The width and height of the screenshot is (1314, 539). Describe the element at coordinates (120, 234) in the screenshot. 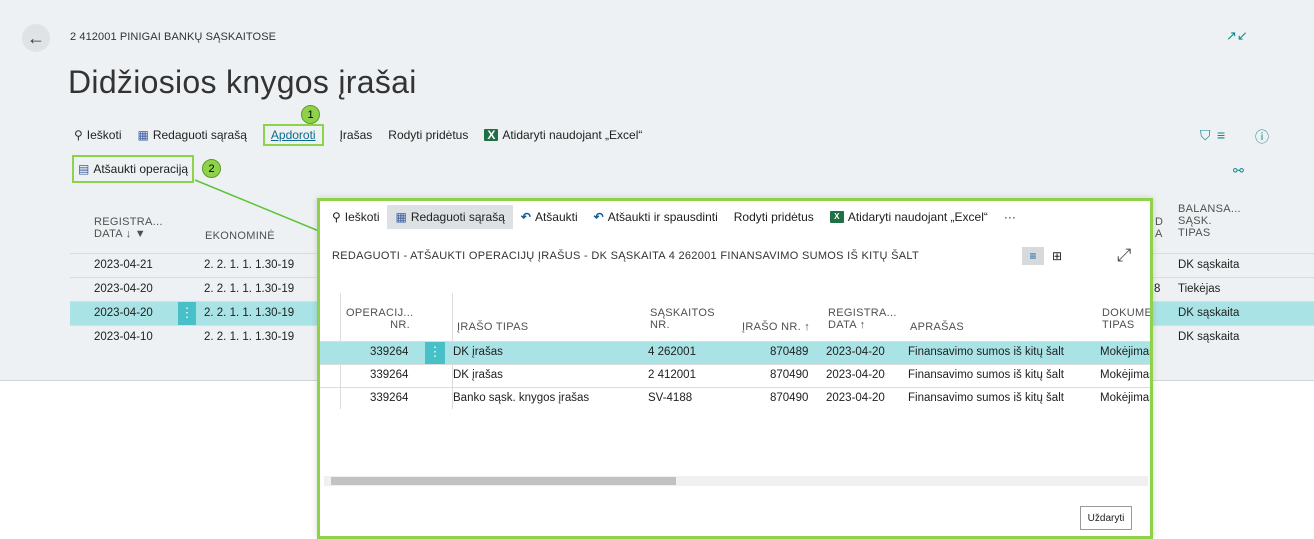

I see `col-header-reg-date-line2: DATA ↓ ▼` at that location.